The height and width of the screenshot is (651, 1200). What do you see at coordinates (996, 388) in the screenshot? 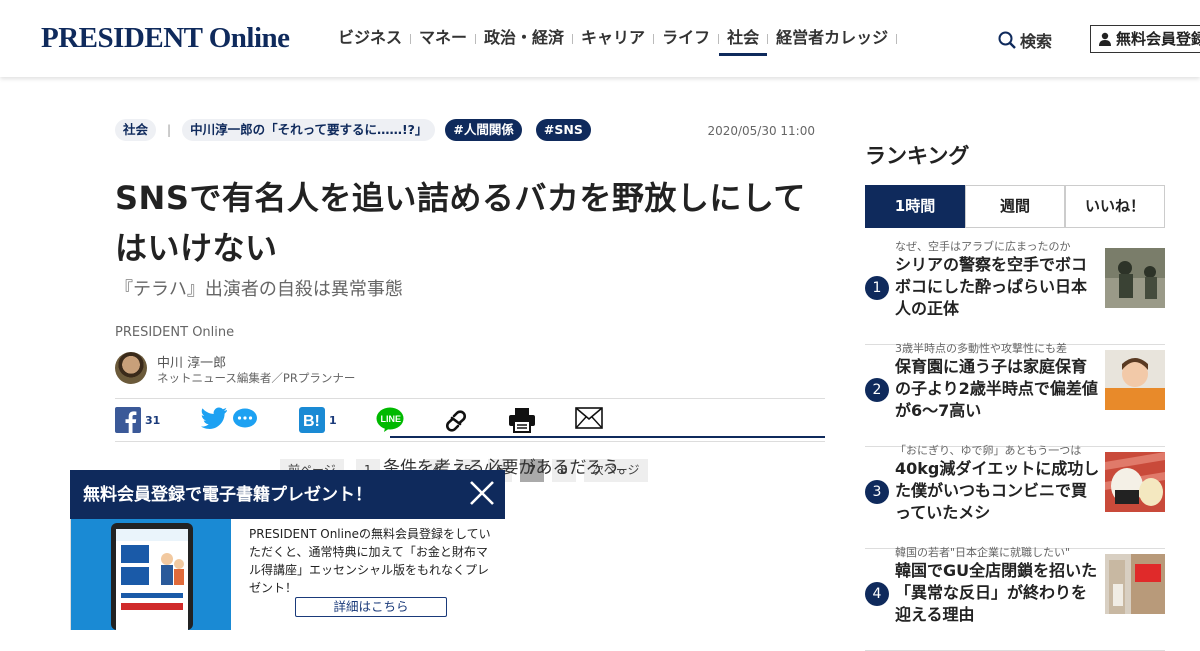
I see `rank-headline: 保育園に通う子は家庭保育の子より2歳半時点で偏差値が6～7高い` at bounding box center [996, 388].